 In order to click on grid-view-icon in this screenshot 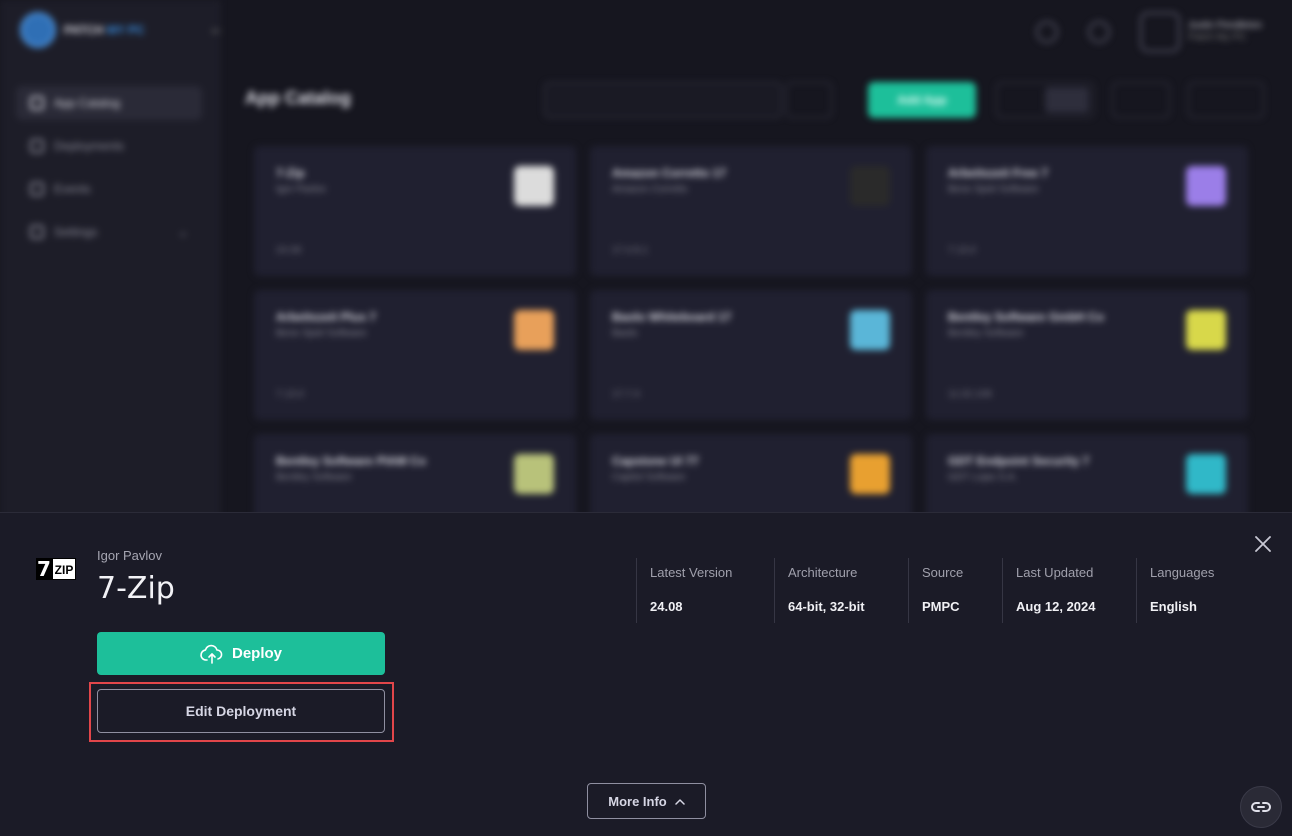, I will do `click(1067, 100)`.